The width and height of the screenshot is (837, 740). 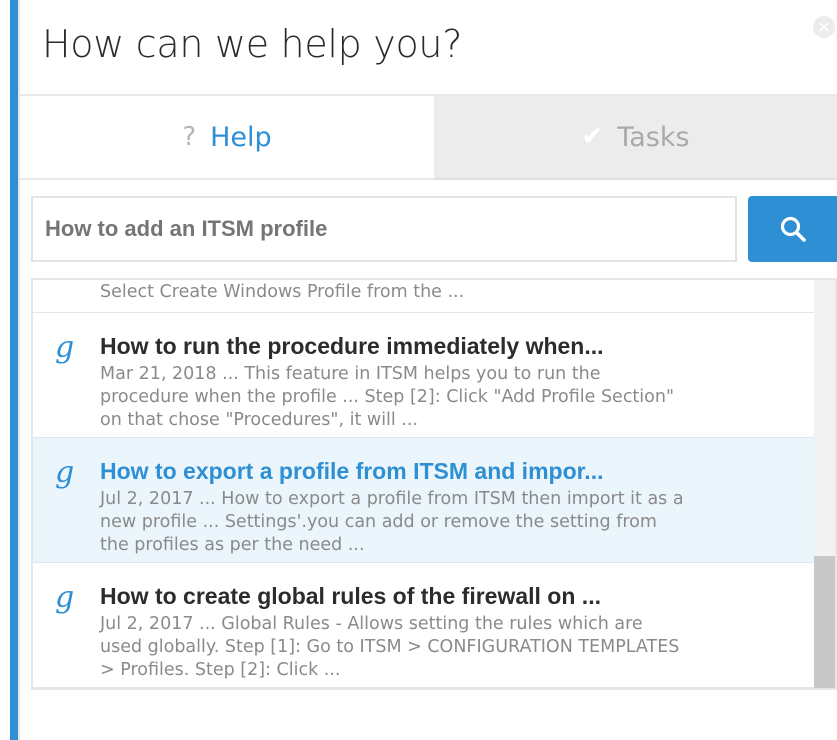 What do you see at coordinates (653, 137) in the screenshot?
I see `tab-tasks-label: Tasks` at bounding box center [653, 137].